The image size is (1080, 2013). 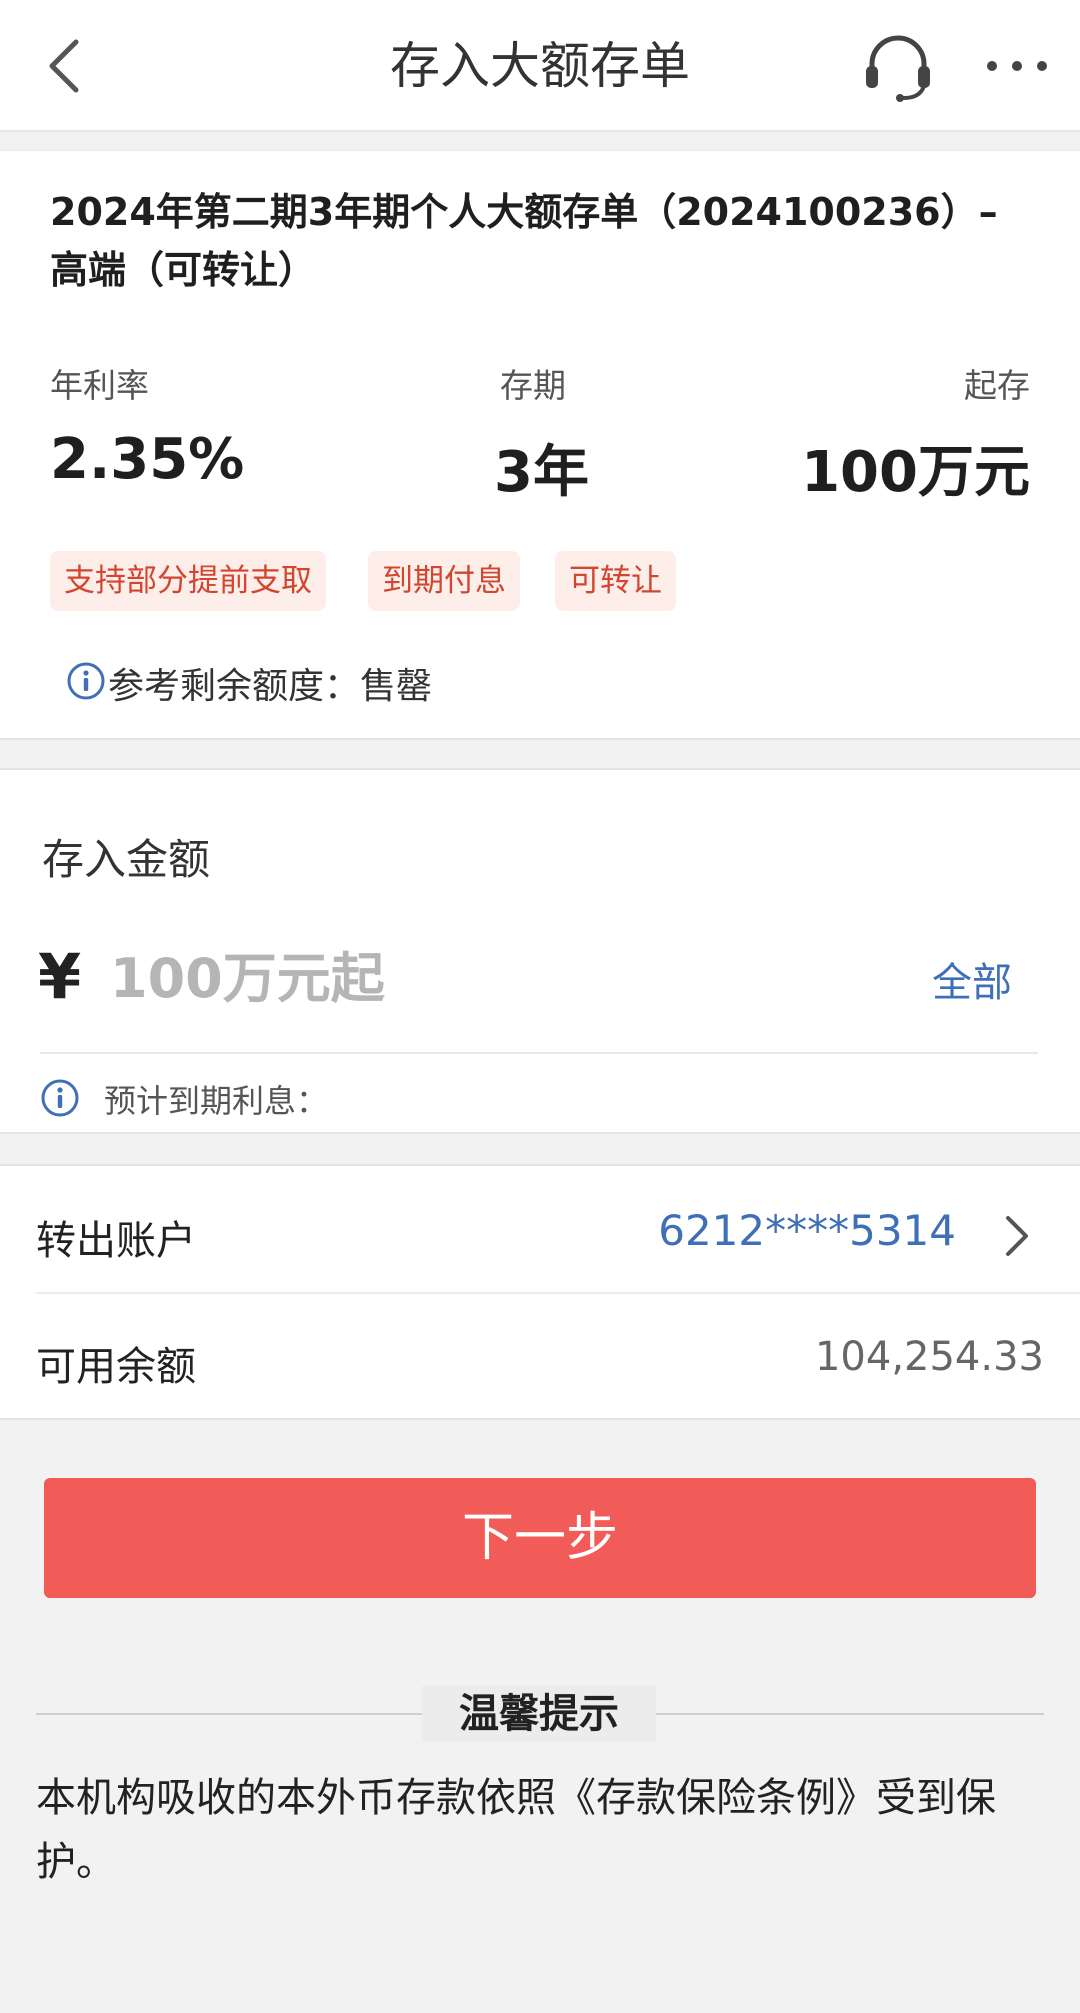 What do you see at coordinates (972, 979) in the screenshot?
I see `all-amount-button: 全部` at bounding box center [972, 979].